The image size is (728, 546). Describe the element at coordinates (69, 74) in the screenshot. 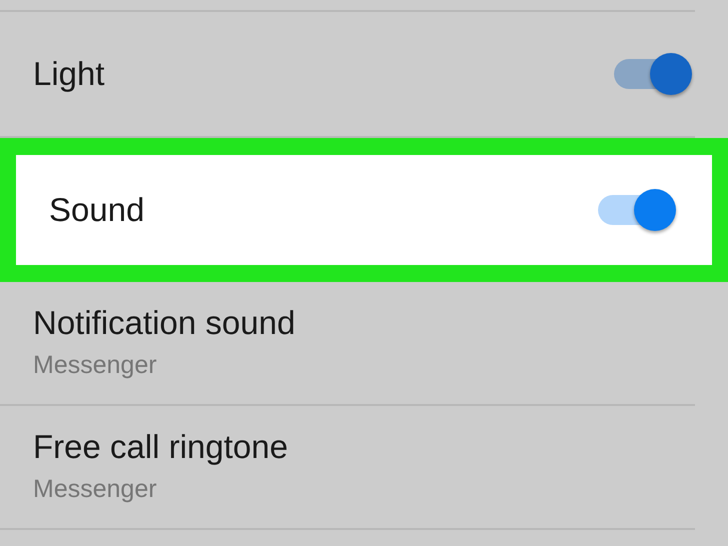

I see `setting-title: Light` at that location.